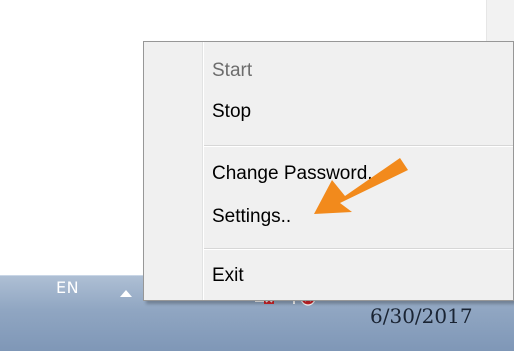 The height and width of the screenshot is (351, 514). I want to click on menu-item-start: Start, so click(232, 70).